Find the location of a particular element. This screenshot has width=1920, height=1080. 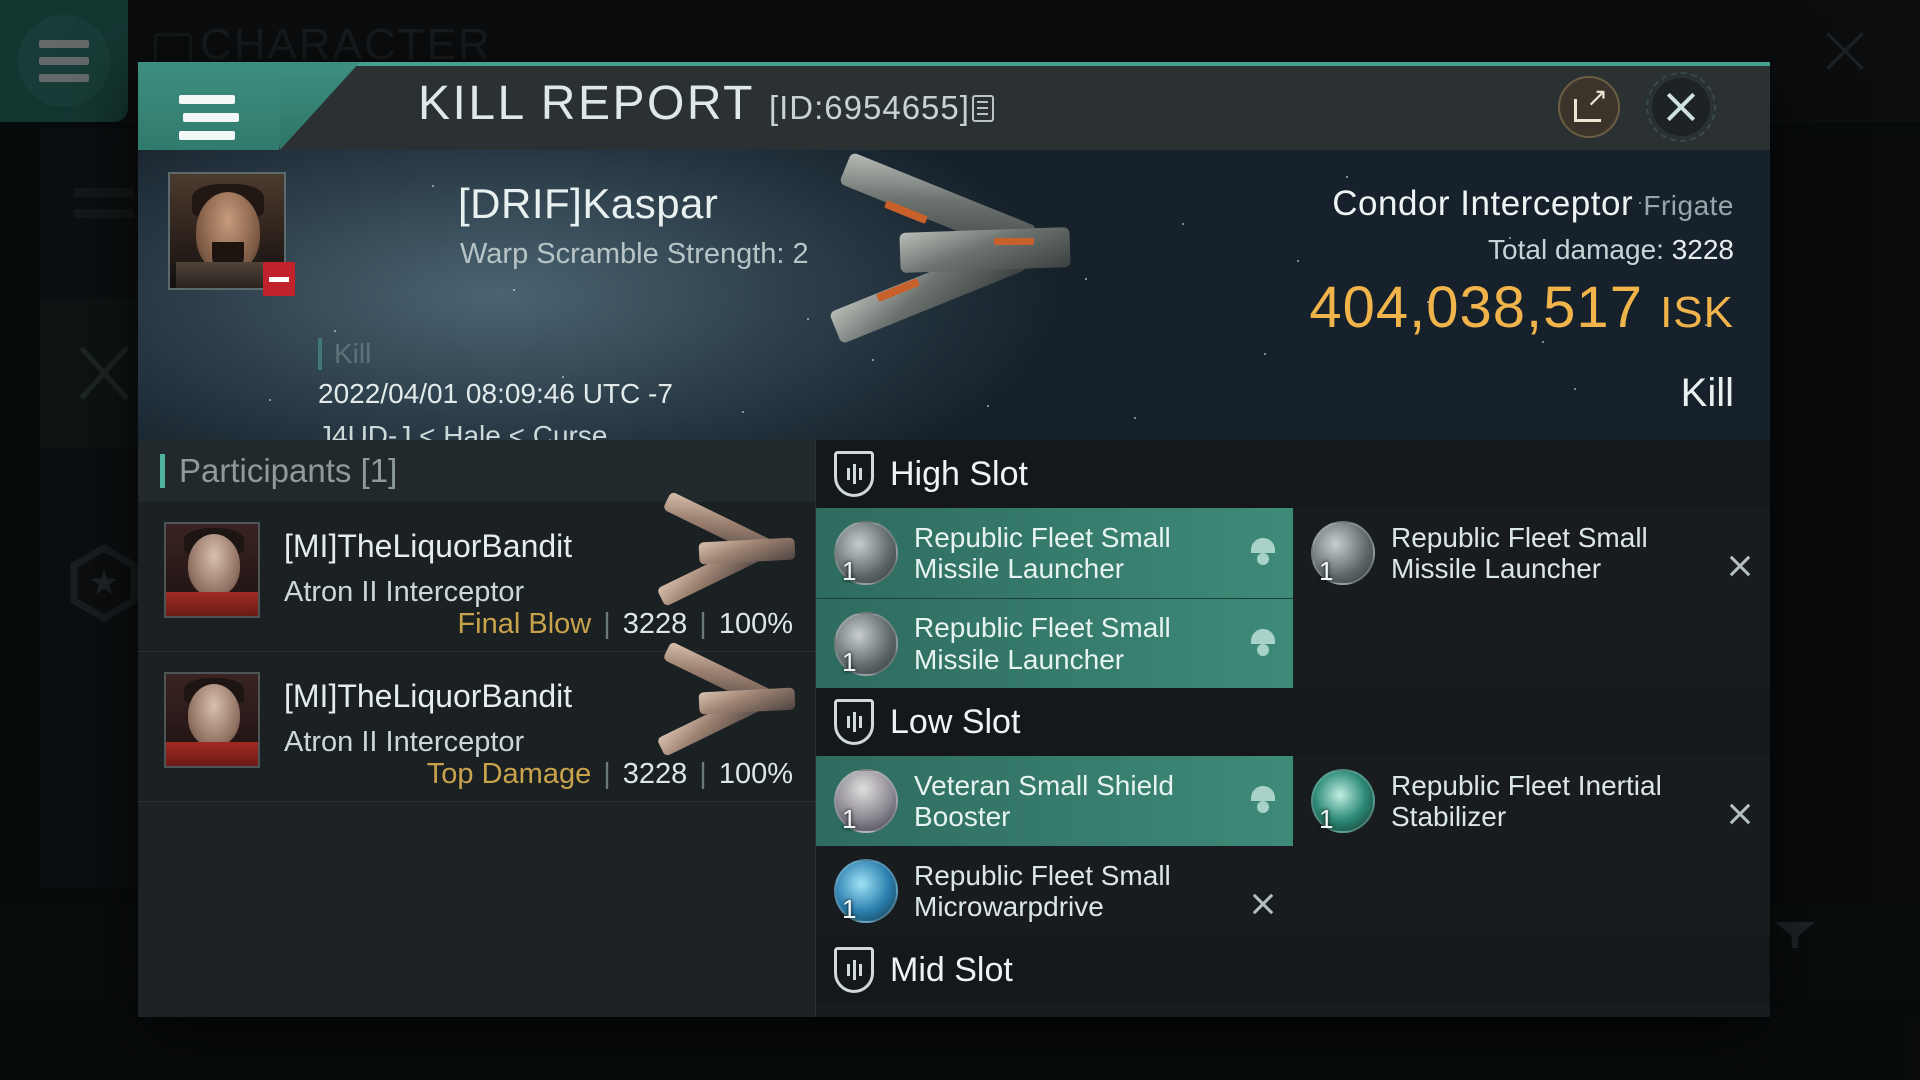

section-header-high-slot: High Slot is located at coordinates (1293, 474).